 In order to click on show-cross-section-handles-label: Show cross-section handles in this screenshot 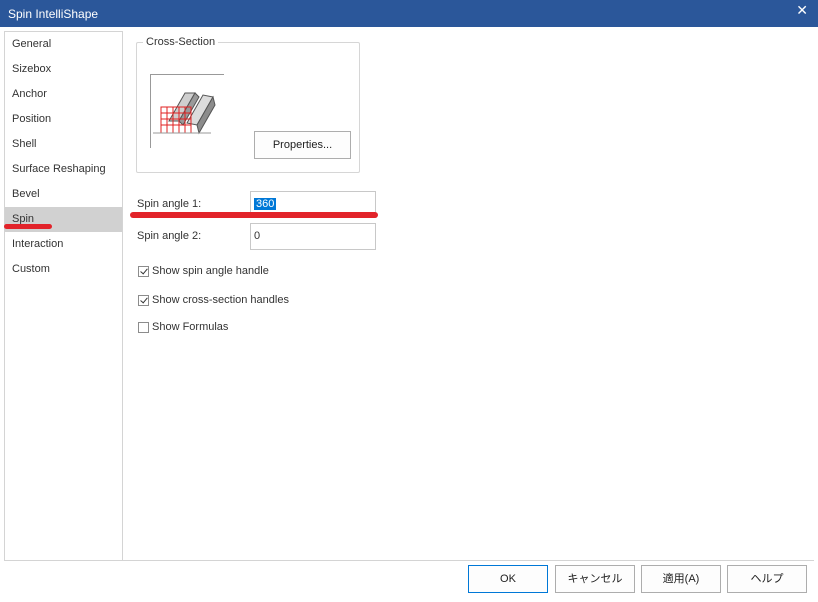, I will do `click(220, 300)`.